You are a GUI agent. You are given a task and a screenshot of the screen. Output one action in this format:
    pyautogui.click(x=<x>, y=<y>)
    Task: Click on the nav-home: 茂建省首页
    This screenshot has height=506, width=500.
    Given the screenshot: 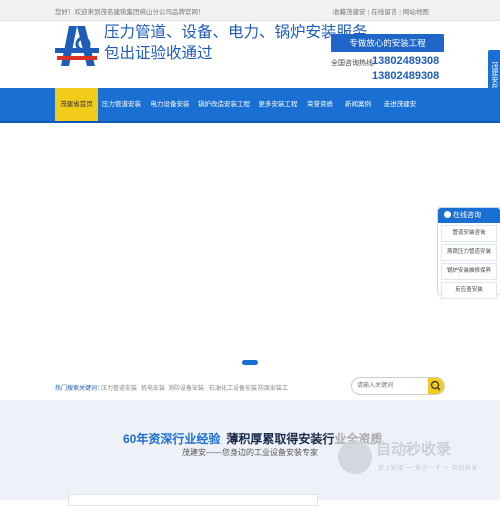 What is the action you would take?
    pyautogui.click(x=76, y=104)
    